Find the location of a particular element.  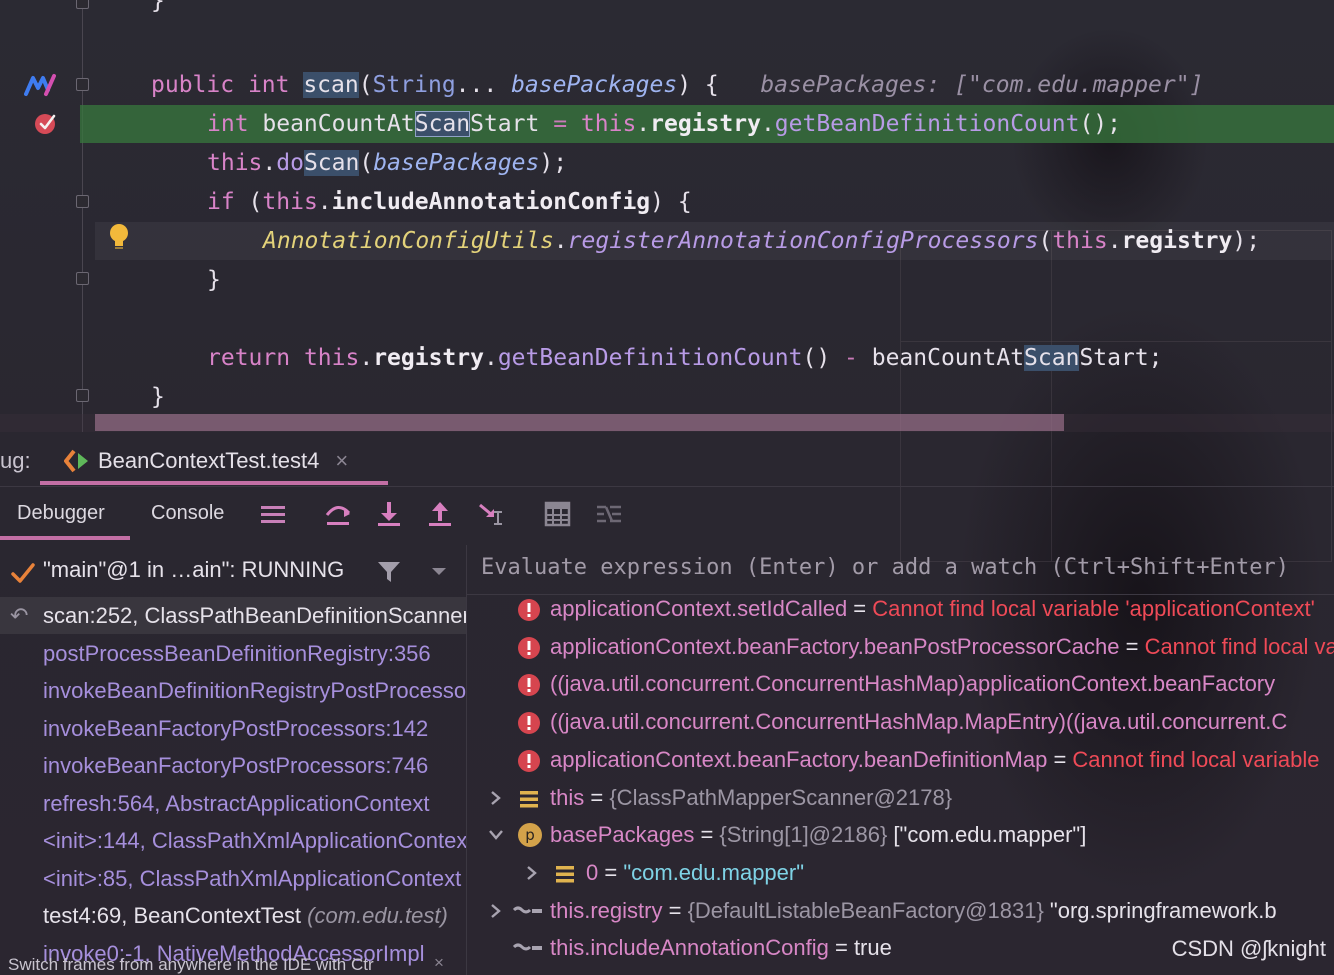

code-token: public is located at coordinates (199, 85).